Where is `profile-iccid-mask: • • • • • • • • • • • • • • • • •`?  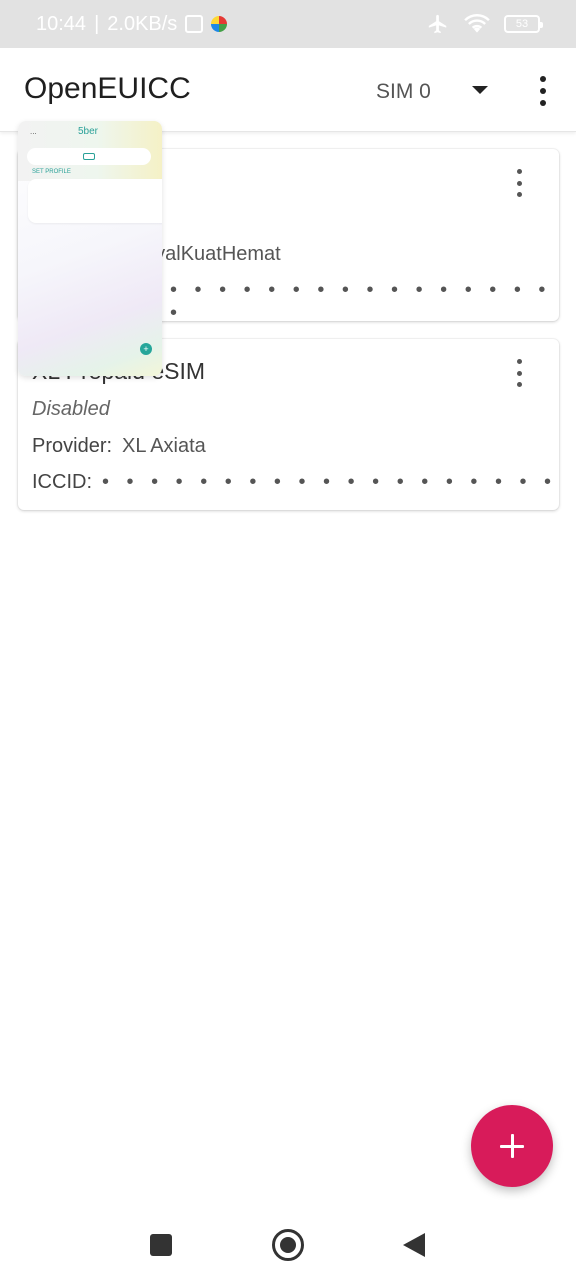 profile-iccid-mask: • • • • • • • • • • • • • • • • • is located at coordinates (361, 301).